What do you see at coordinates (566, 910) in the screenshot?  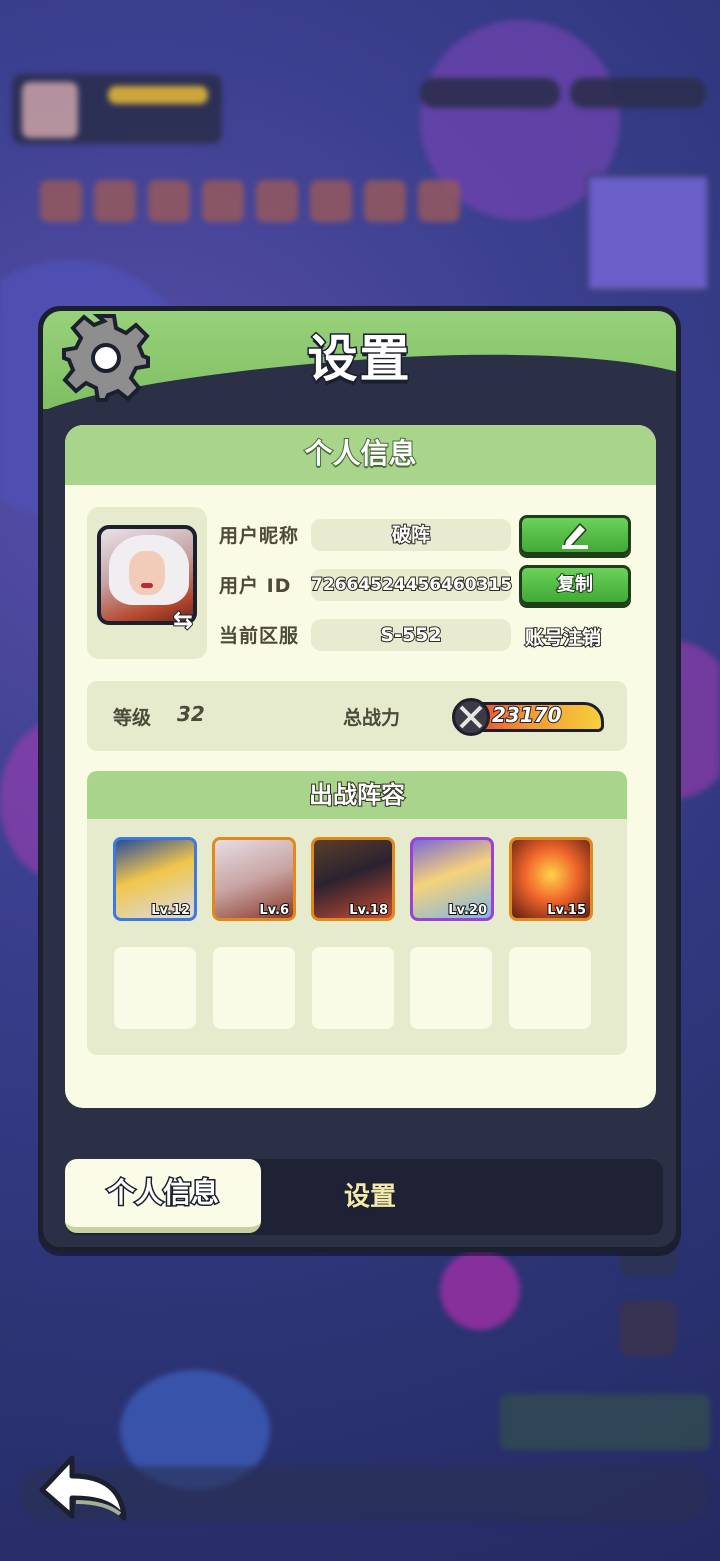 I see `hero-level: Lv.15` at bounding box center [566, 910].